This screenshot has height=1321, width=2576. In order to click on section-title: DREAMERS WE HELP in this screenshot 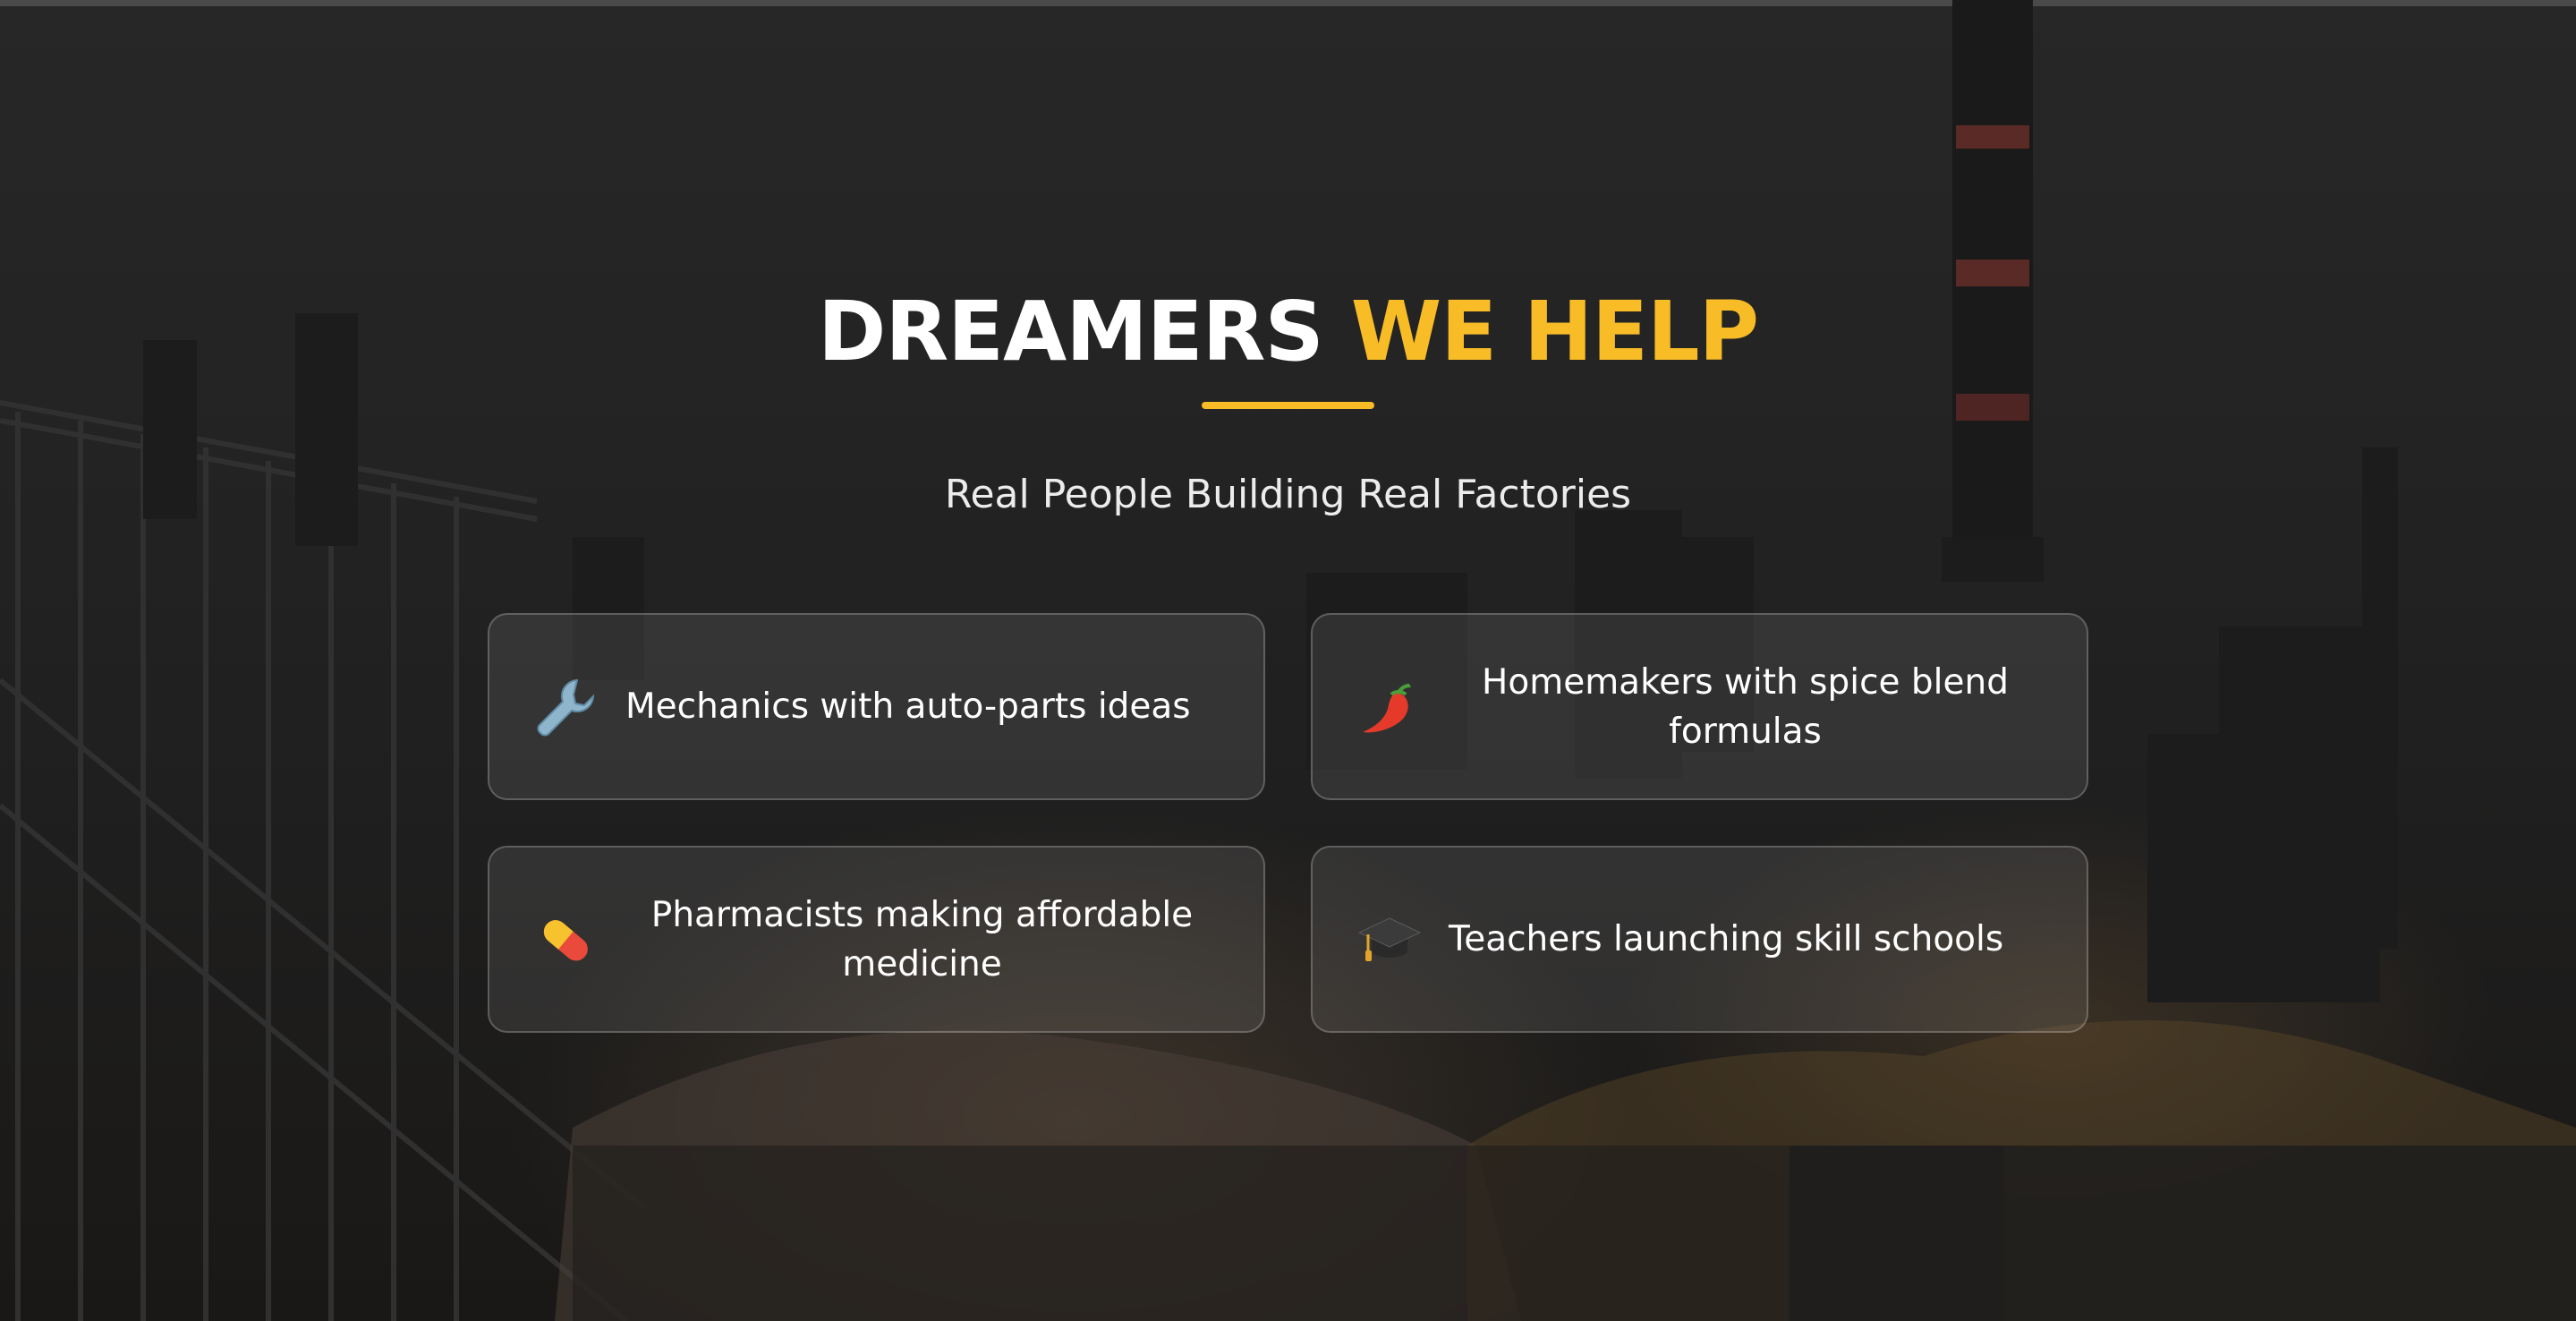, I will do `click(1288, 332)`.